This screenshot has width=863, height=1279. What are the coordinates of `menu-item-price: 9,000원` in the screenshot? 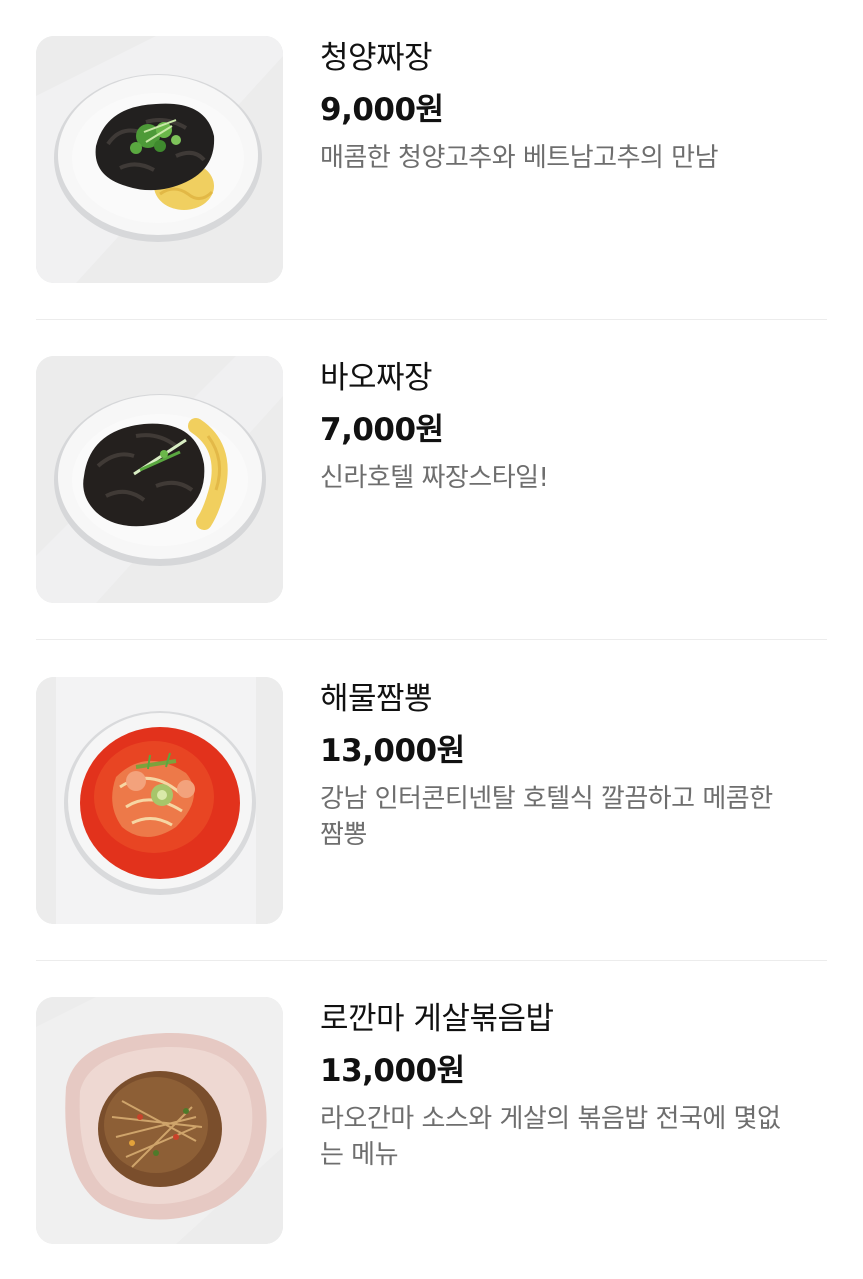 It's located at (382, 110).